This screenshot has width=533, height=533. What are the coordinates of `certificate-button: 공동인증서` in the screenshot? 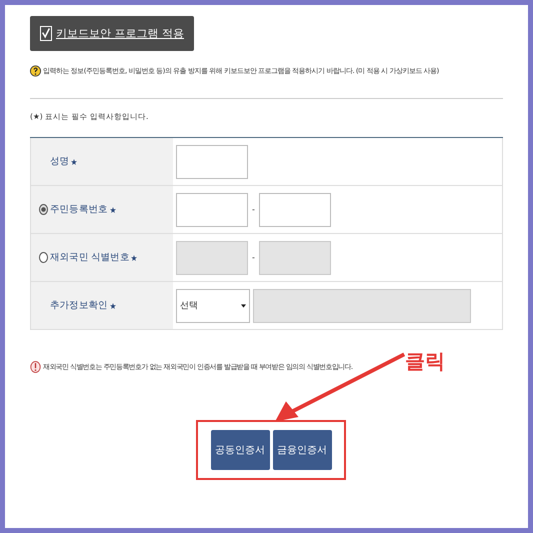 It's located at (240, 450).